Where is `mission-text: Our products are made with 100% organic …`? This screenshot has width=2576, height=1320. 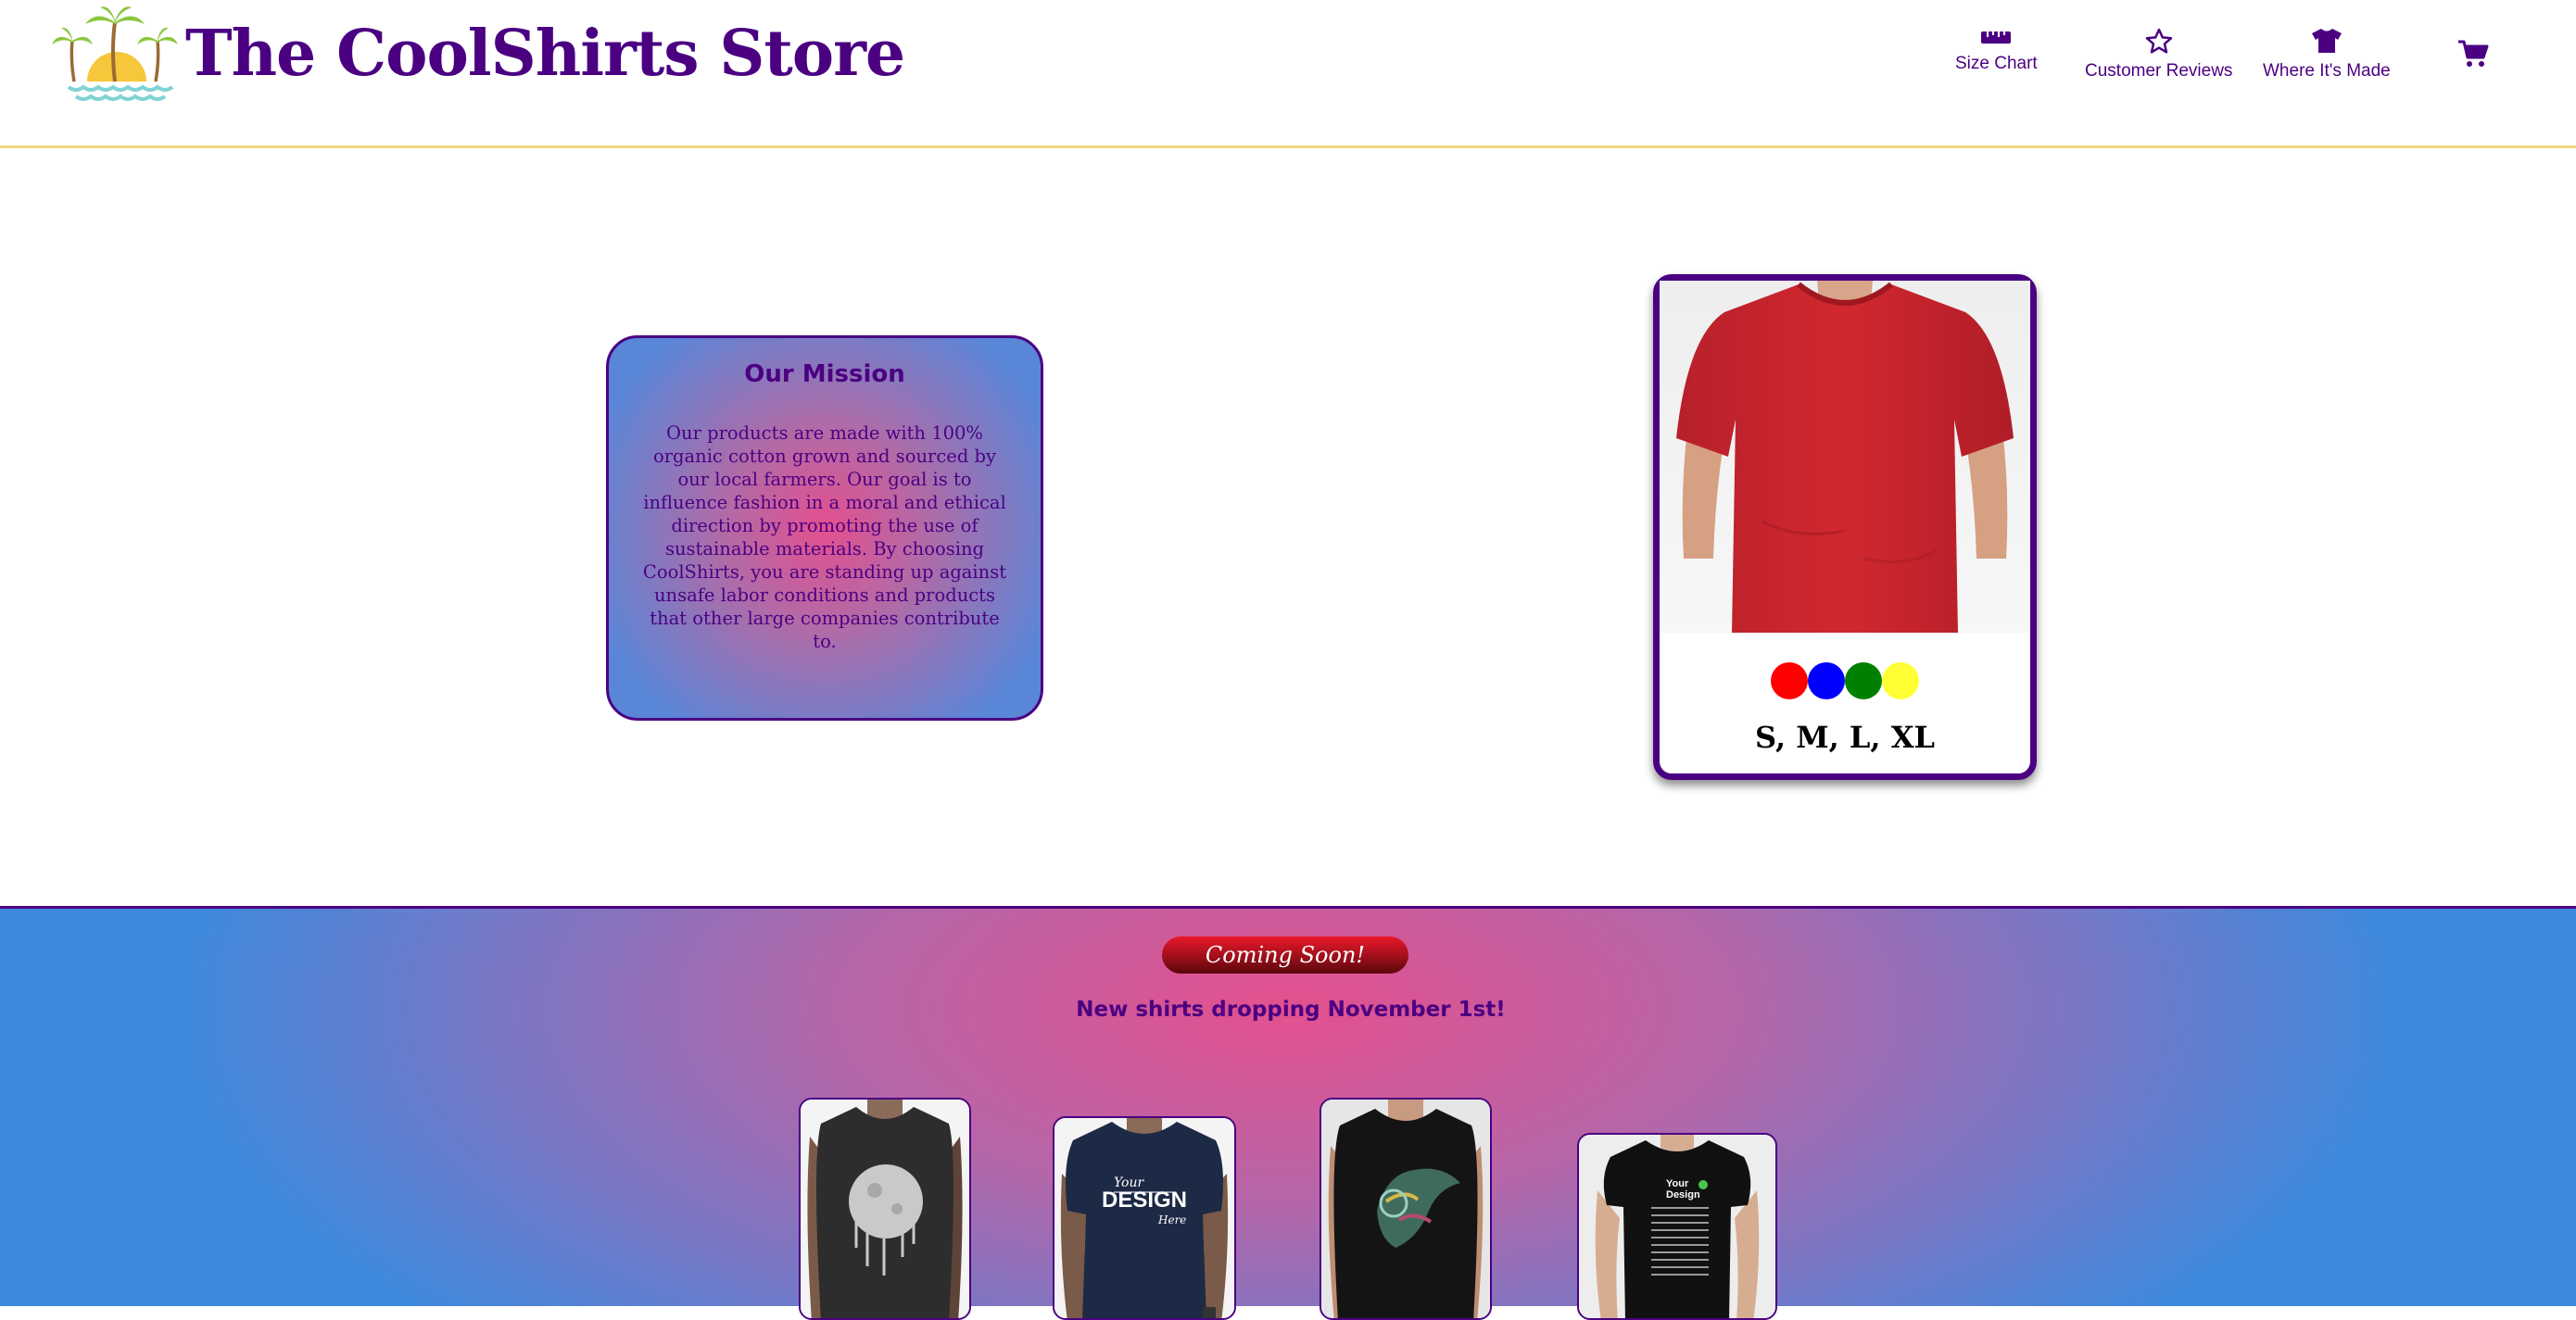 mission-text: Our products are made with 100% organic … is located at coordinates (825, 537).